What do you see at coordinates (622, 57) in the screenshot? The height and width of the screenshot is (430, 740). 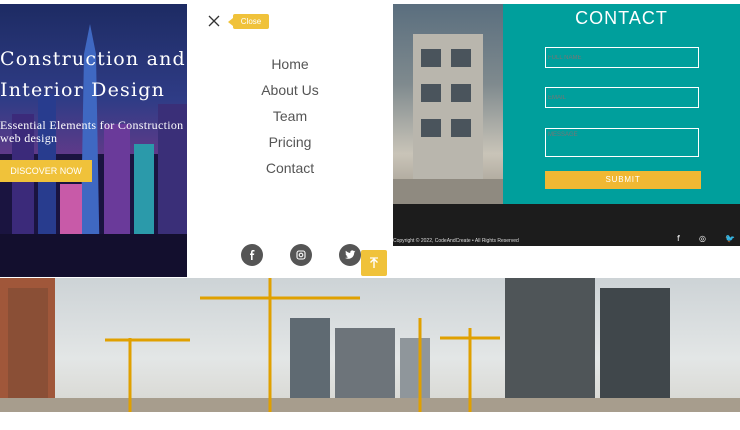 I see `full-name-input` at bounding box center [622, 57].